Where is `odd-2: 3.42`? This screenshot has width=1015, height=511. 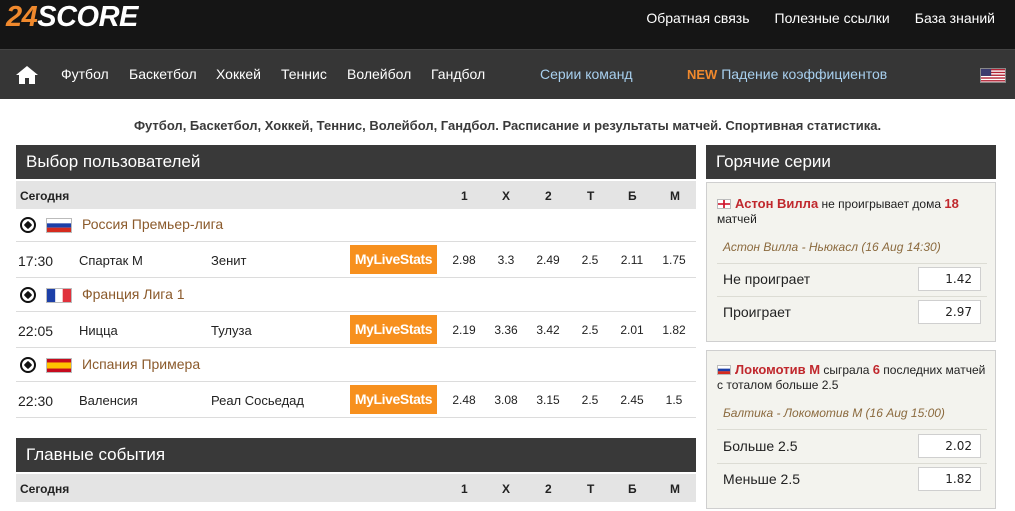 odd-2: 3.42 is located at coordinates (548, 330).